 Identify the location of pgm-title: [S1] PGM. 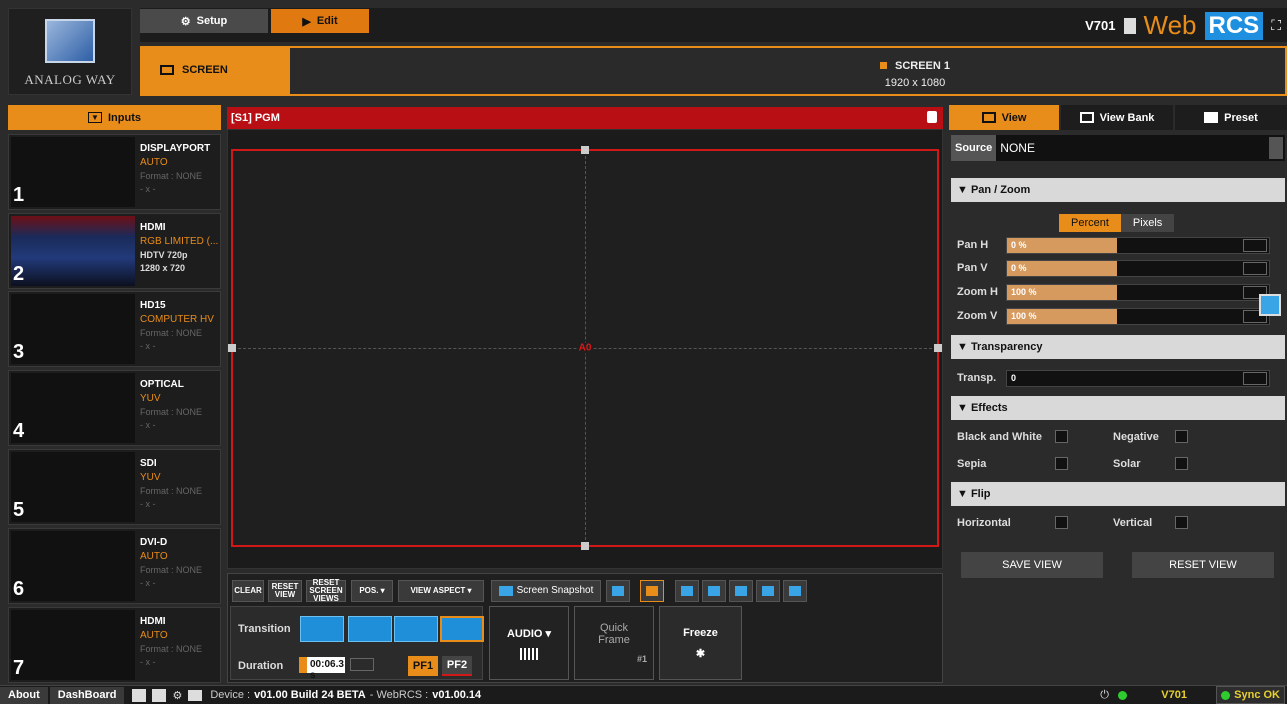
(255, 118).